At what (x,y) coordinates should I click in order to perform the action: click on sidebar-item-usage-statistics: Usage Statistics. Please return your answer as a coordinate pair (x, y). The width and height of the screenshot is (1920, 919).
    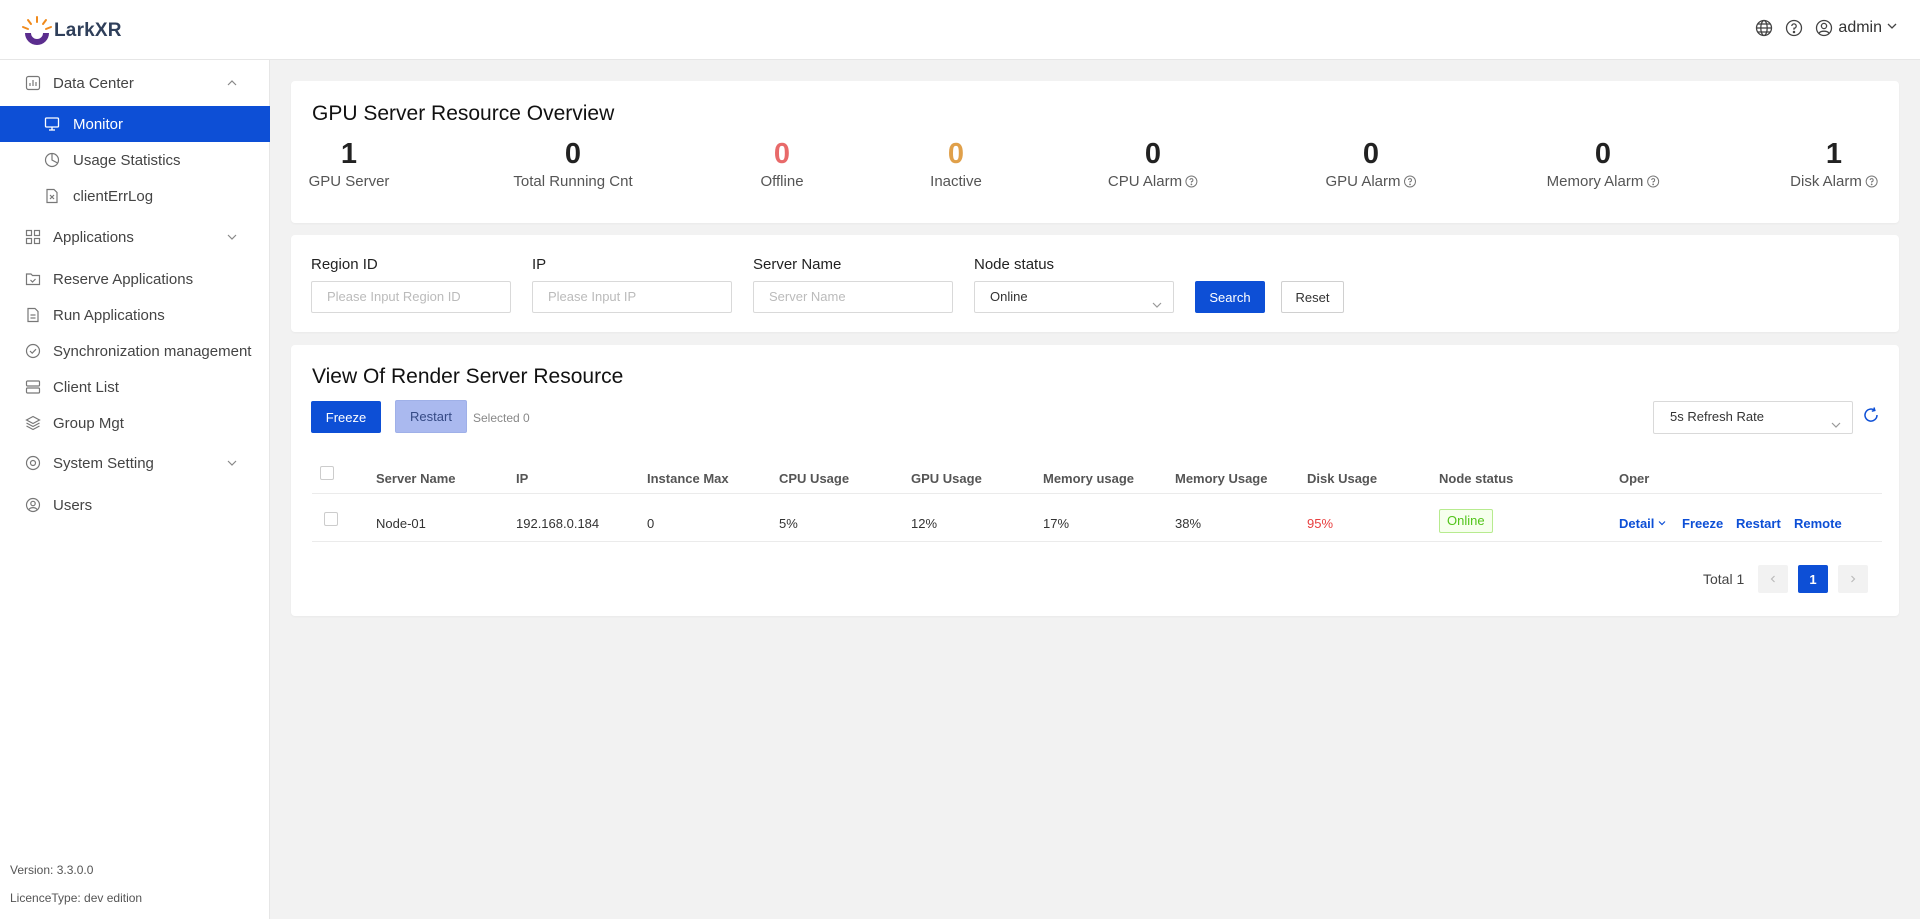
    Looking at the image, I should click on (135, 160).